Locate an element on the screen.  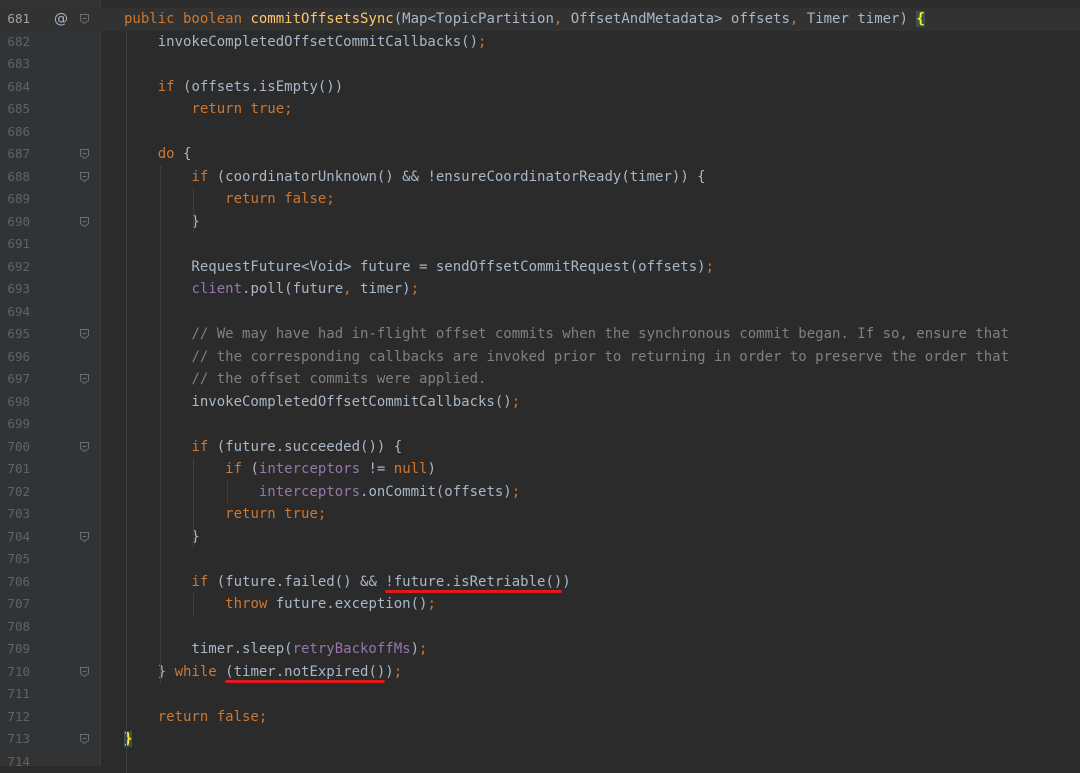
code-line: 684 if (offsets.isEmpty()) is located at coordinates (540, 87).